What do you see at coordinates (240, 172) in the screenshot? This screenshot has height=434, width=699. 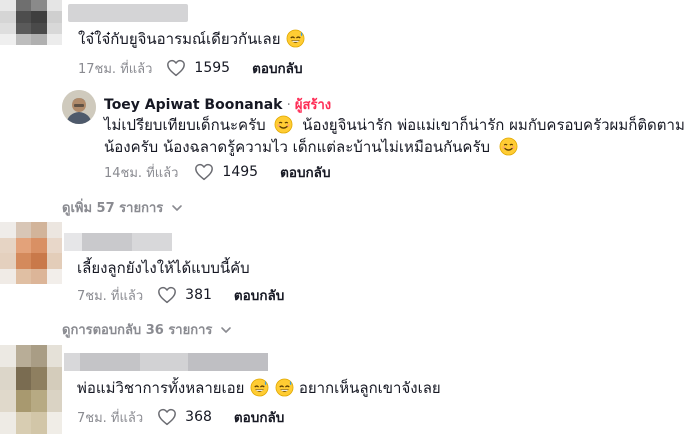 I see `like-count: 1495` at bounding box center [240, 172].